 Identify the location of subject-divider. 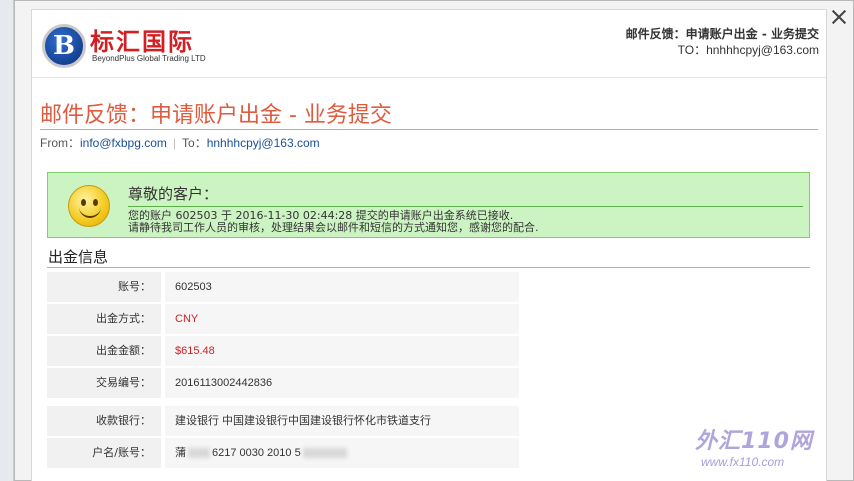
(429, 129).